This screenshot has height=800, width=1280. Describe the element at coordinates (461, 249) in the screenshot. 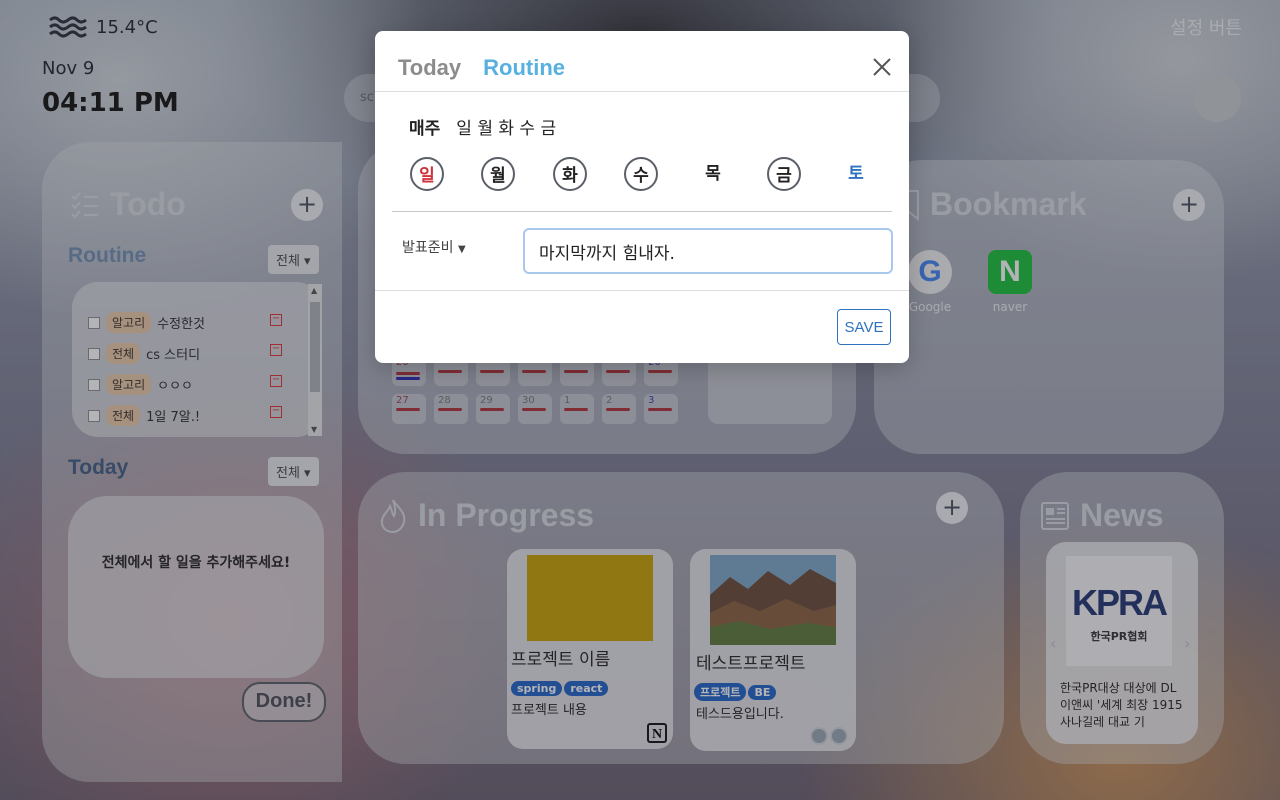

I see `chevron-down-icon: ▼` at that location.